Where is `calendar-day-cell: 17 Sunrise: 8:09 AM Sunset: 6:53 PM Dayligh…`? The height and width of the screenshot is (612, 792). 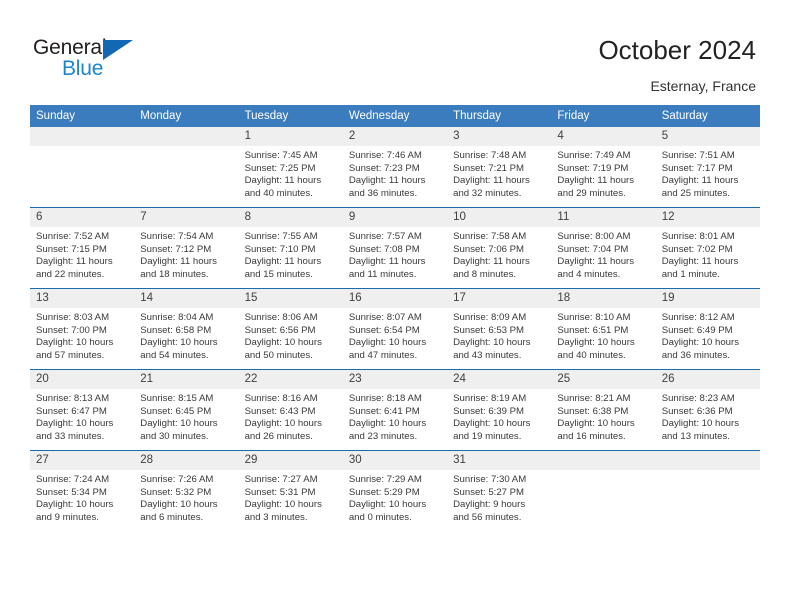 calendar-day-cell: 17 Sunrise: 8:09 AM Sunset: 6:53 PM Dayligh… is located at coordinates (499, 329).